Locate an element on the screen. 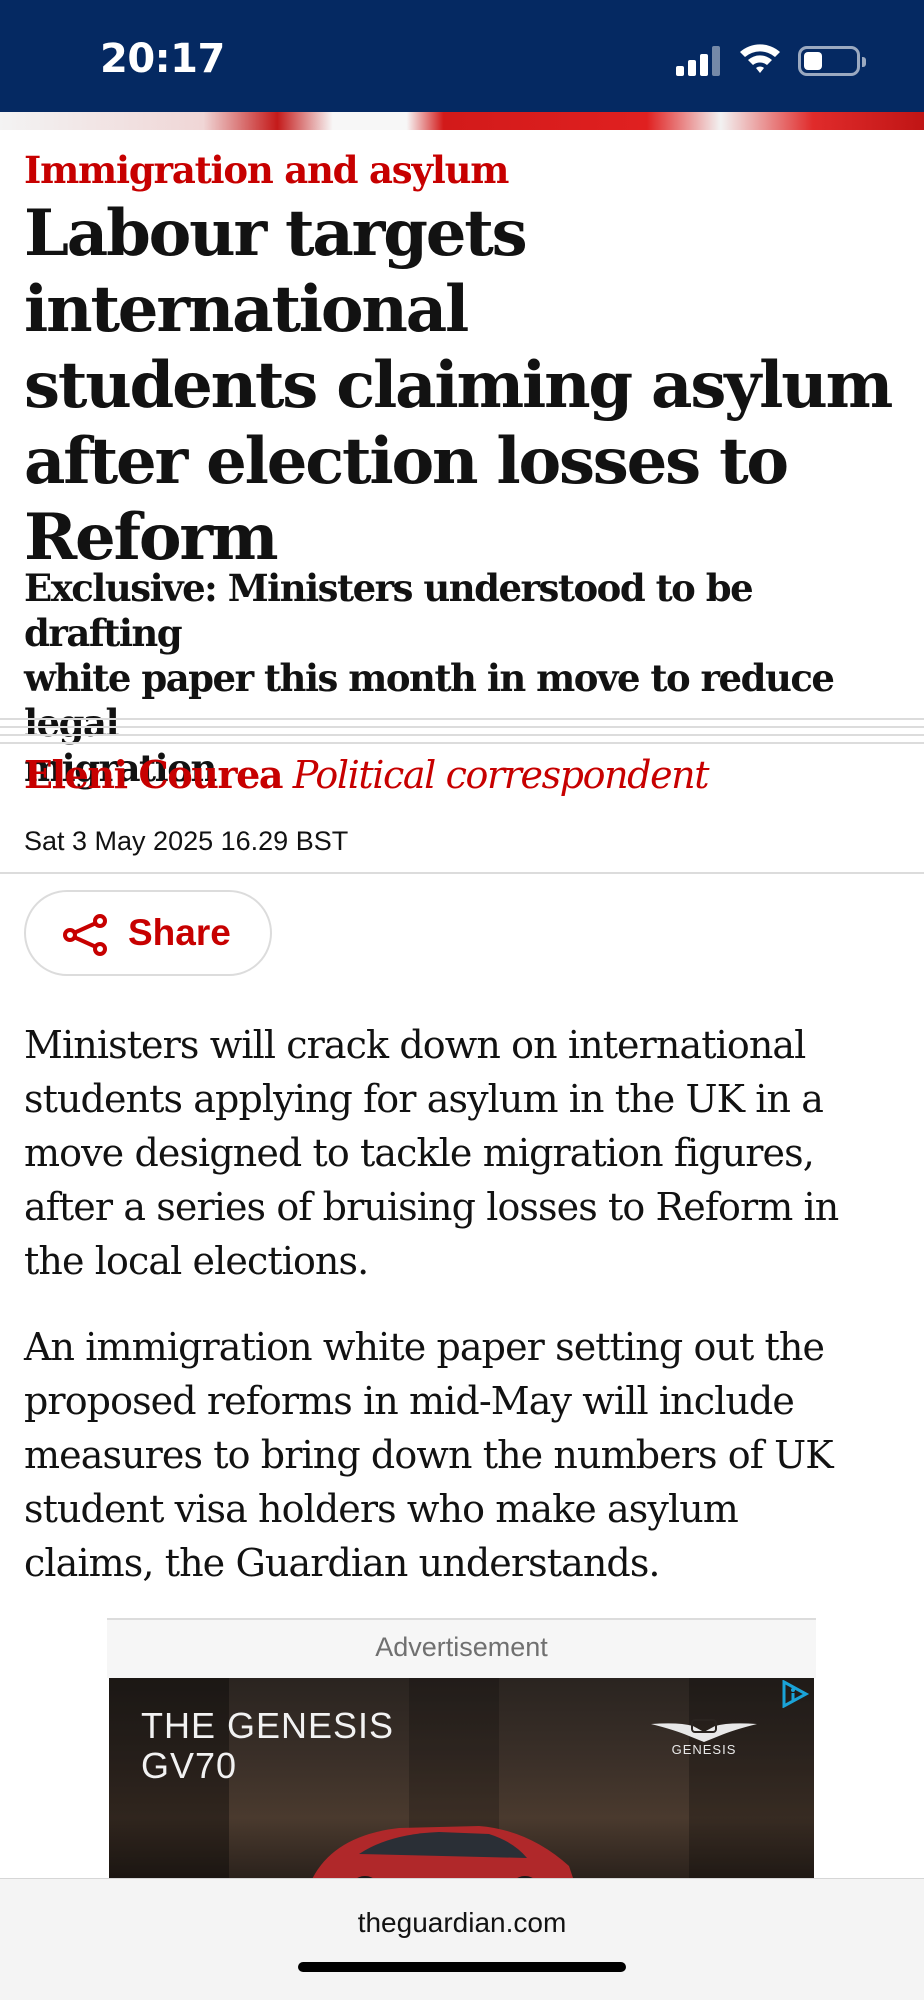 The height and width of the screenshot is (2000, 924). genesis-wings-logo is located at coordinates (704, 1730).